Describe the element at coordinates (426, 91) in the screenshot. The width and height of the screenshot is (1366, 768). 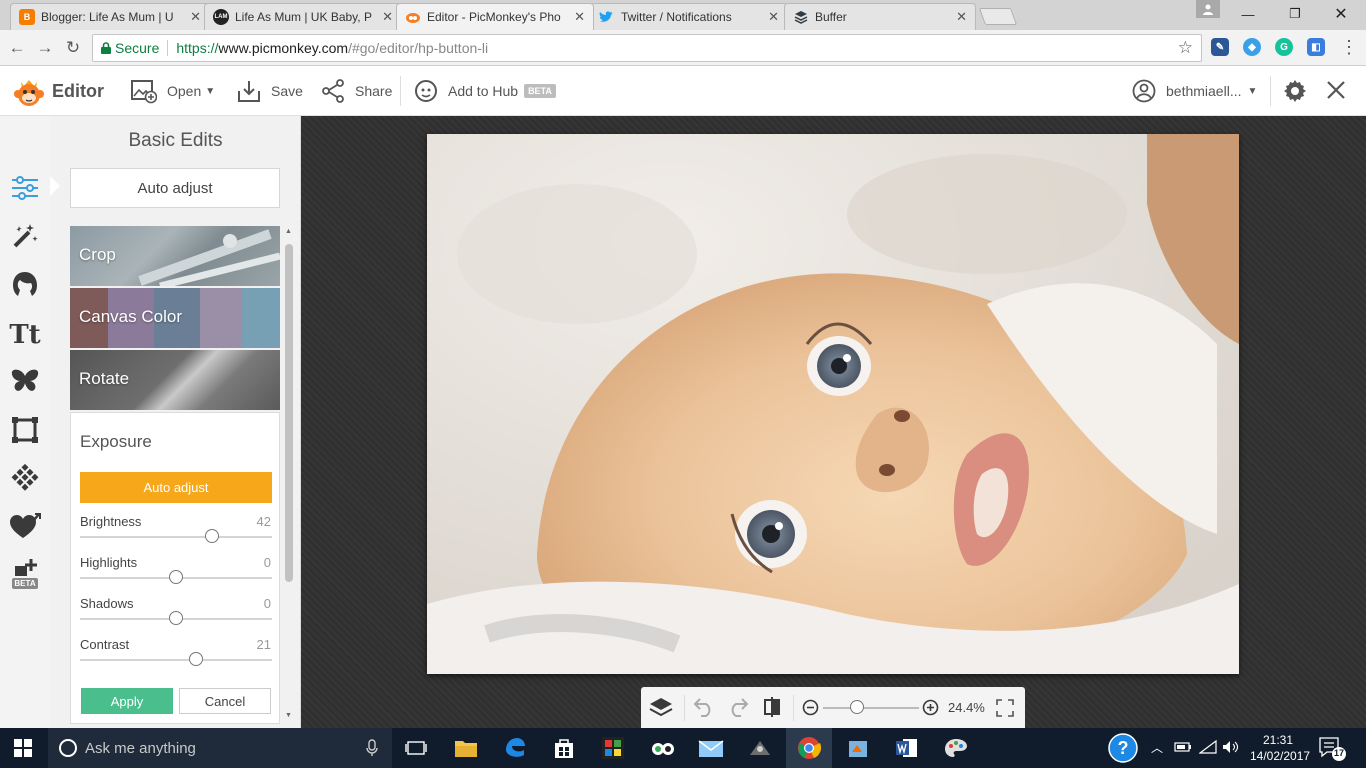
I see `hub-monkey-icon` at that location.